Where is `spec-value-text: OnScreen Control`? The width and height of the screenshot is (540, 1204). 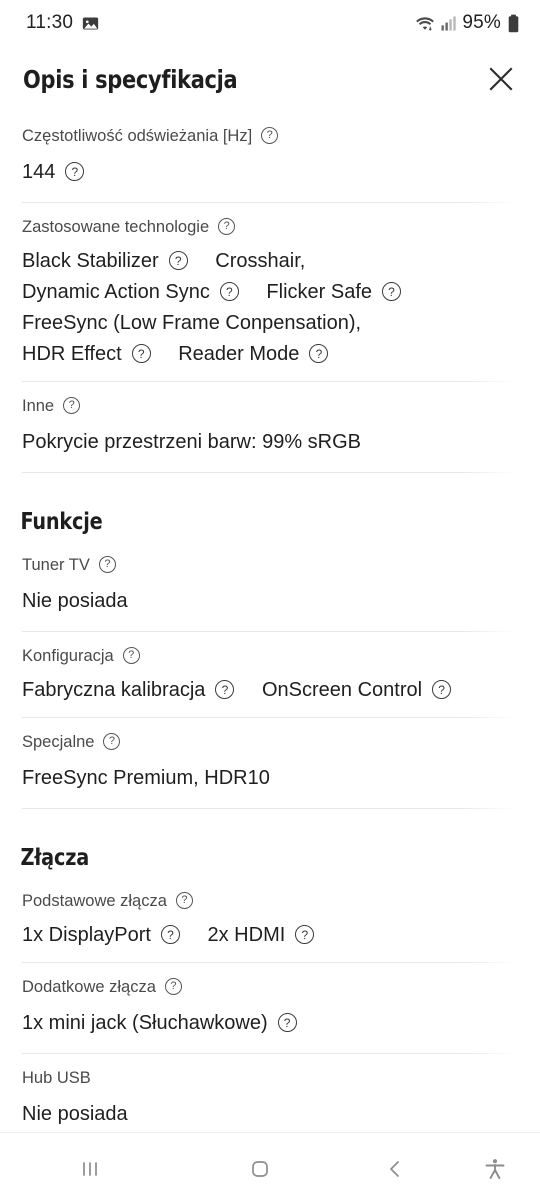
spec-value-text: OnScreen Control is located at coordinates (342, 690).